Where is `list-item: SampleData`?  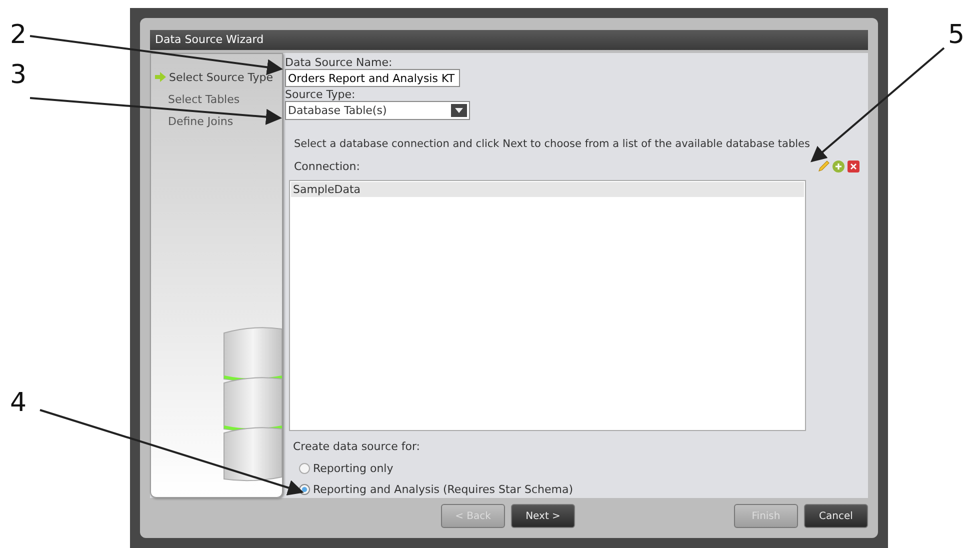 list-item: SampleData is located at coordinates (547, 189).